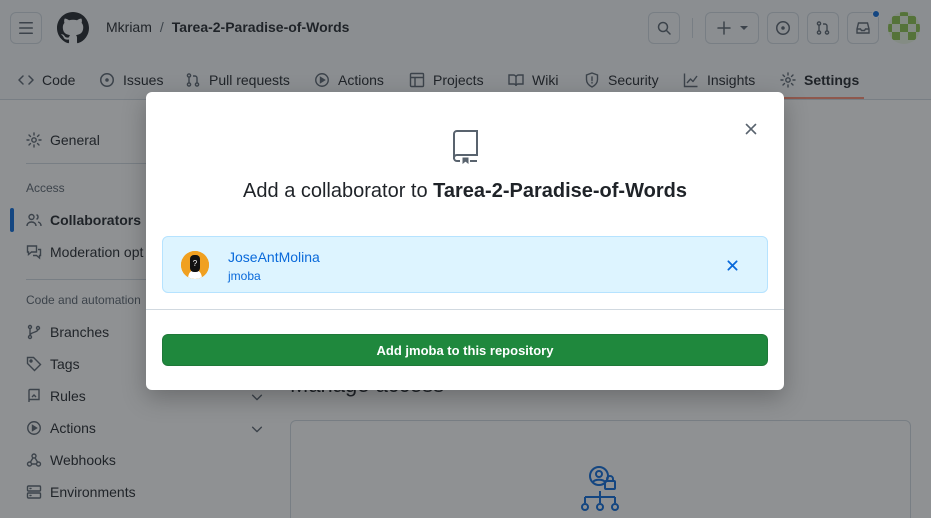 This screenshot has height=518, width=931. Describe the element at coordinates (465, 350) in the screenshot. I see `add-collaborator-button: Add jmoba to this repository` at that location.